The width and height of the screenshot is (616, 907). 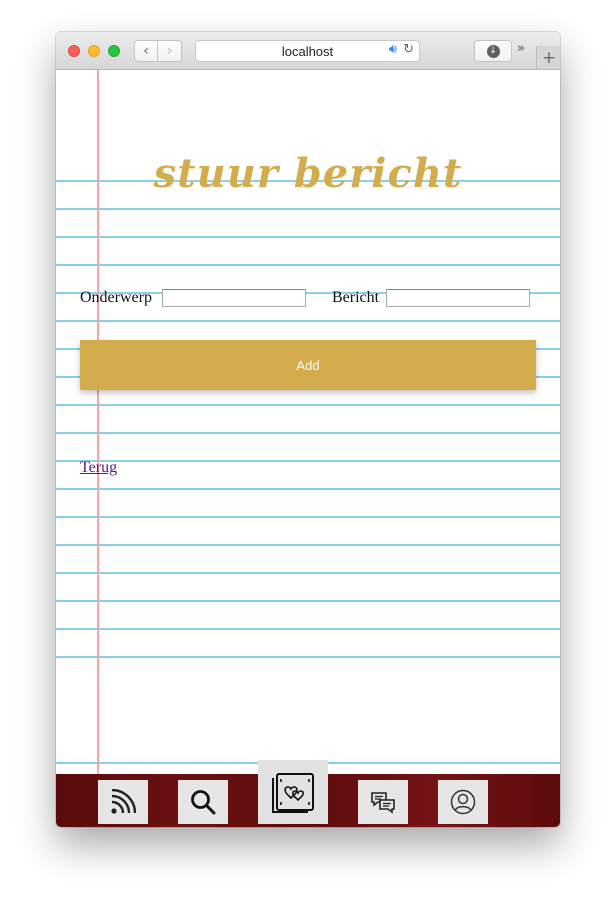 I want to click on reload-icon: ↻, so click(x=408, y=49).